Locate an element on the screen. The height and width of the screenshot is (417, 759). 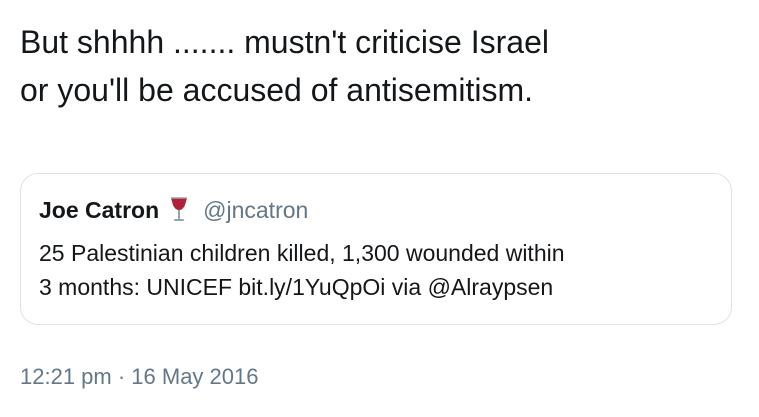
wine-glass-icon is located at coordinates (179, 210).